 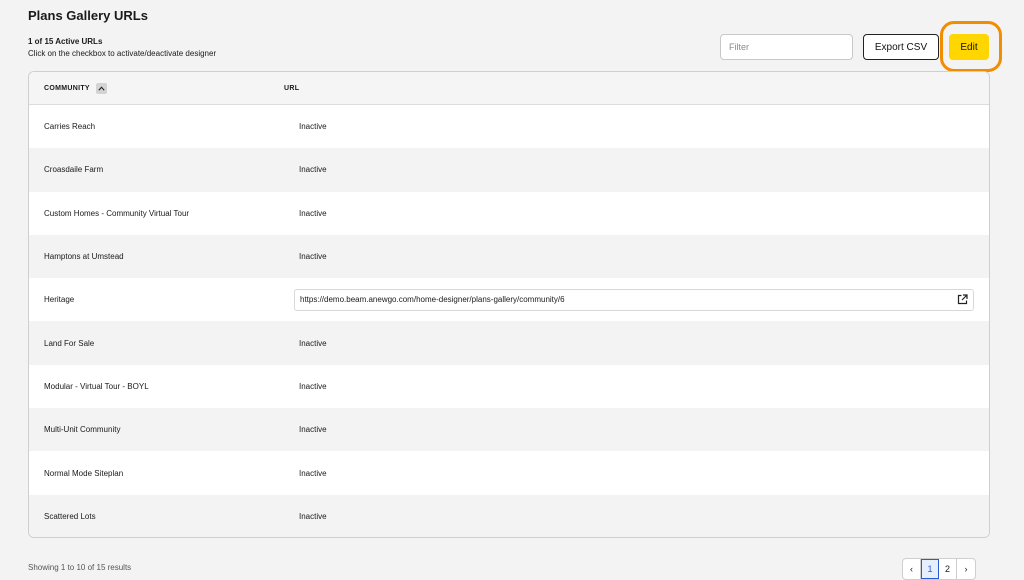 I want to click on page-2-button: 2, so click(x=948, y=569).